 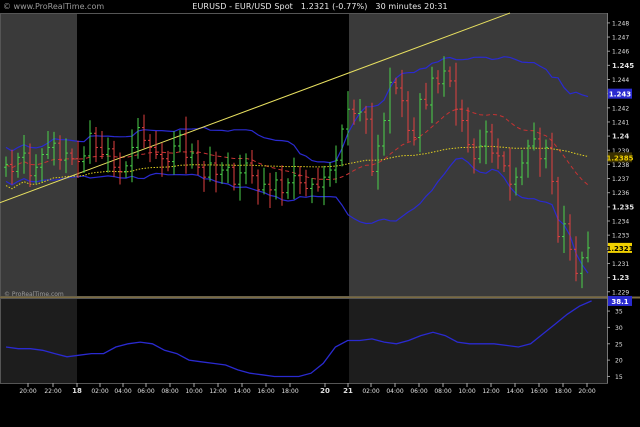 What do you see at coordinates (620, 292) in the screenshot?
I see `ytick-label: 1.229` at bounding box center [620, 292].